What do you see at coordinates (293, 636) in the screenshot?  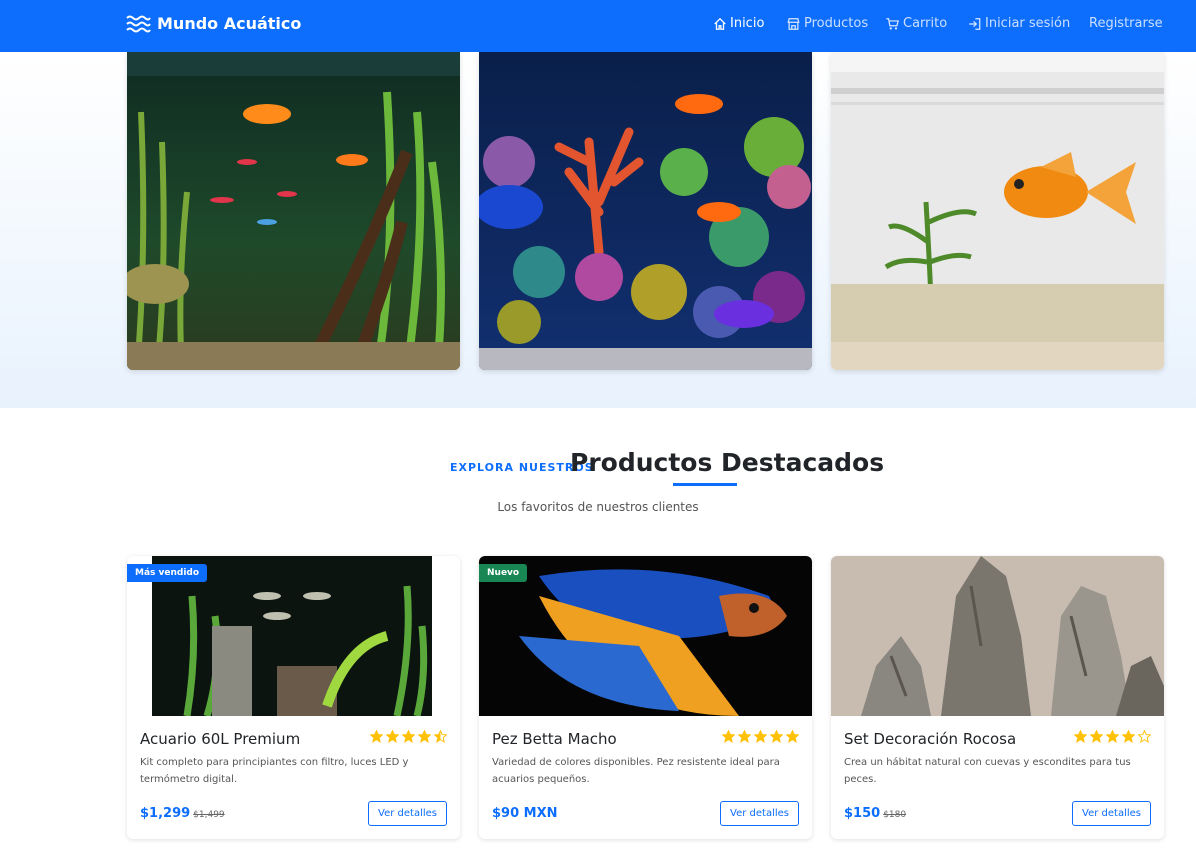 I see `product-image-aquarium: Más vendido` at bounding box center [293, 636].